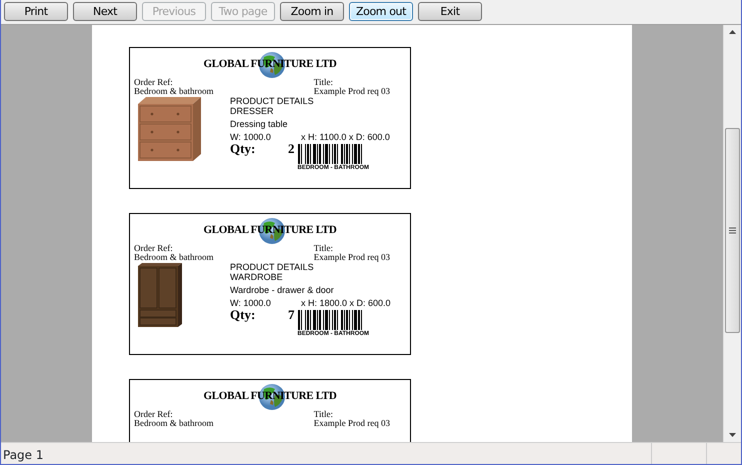 This screenshot has height=465, width=742. I want to click on quantity-value: 7, so click(291, 315).